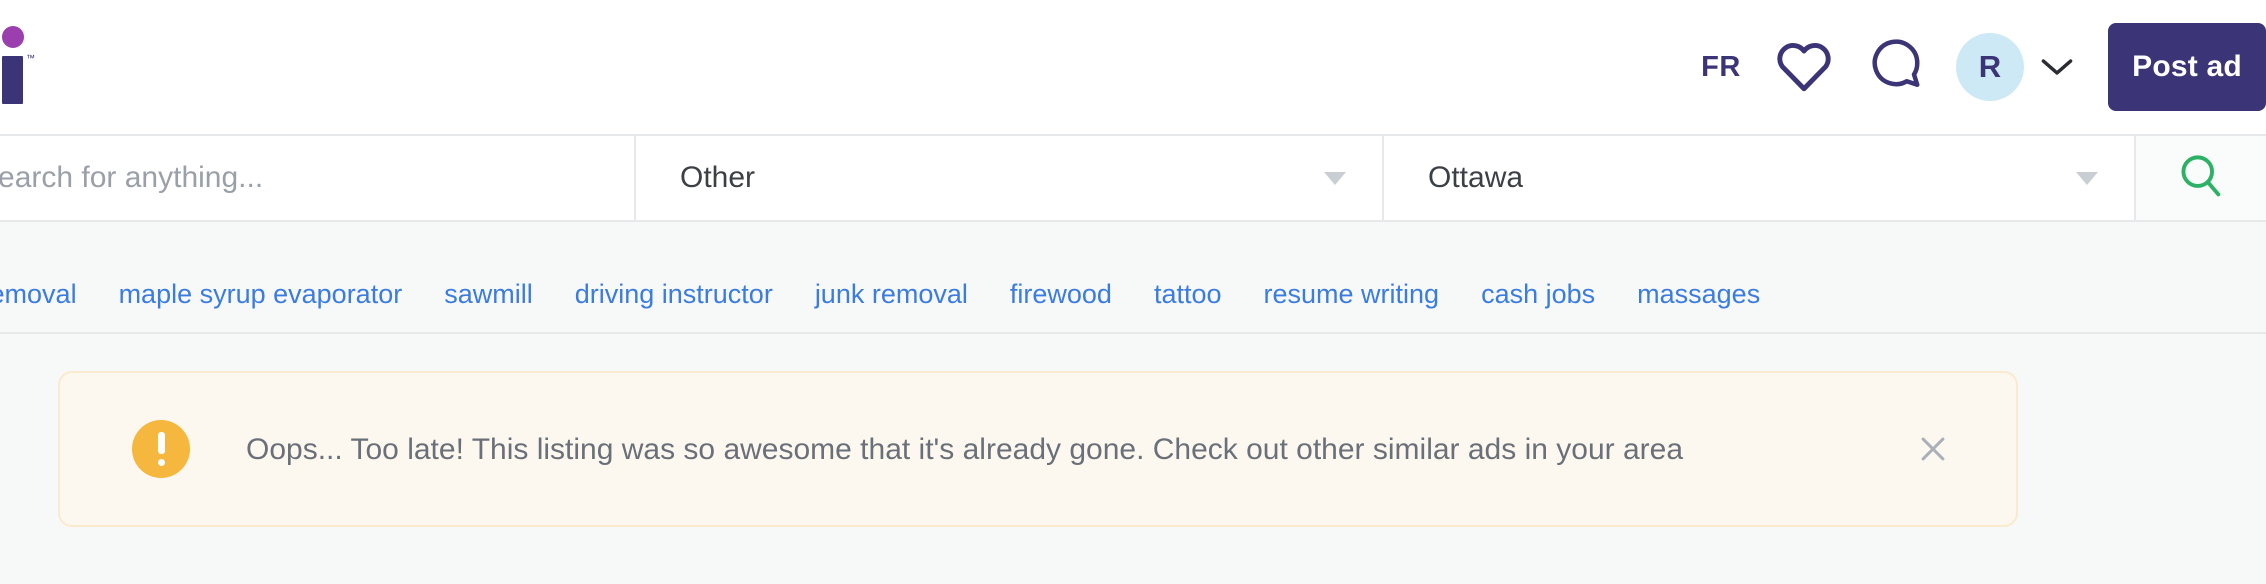 The height and width of the screenshot is (584, 2266). What do you see at coordinates (1760, 178) in the screenshot?
I see `location-select: Ottawa` at bounding box center [1760, 178].